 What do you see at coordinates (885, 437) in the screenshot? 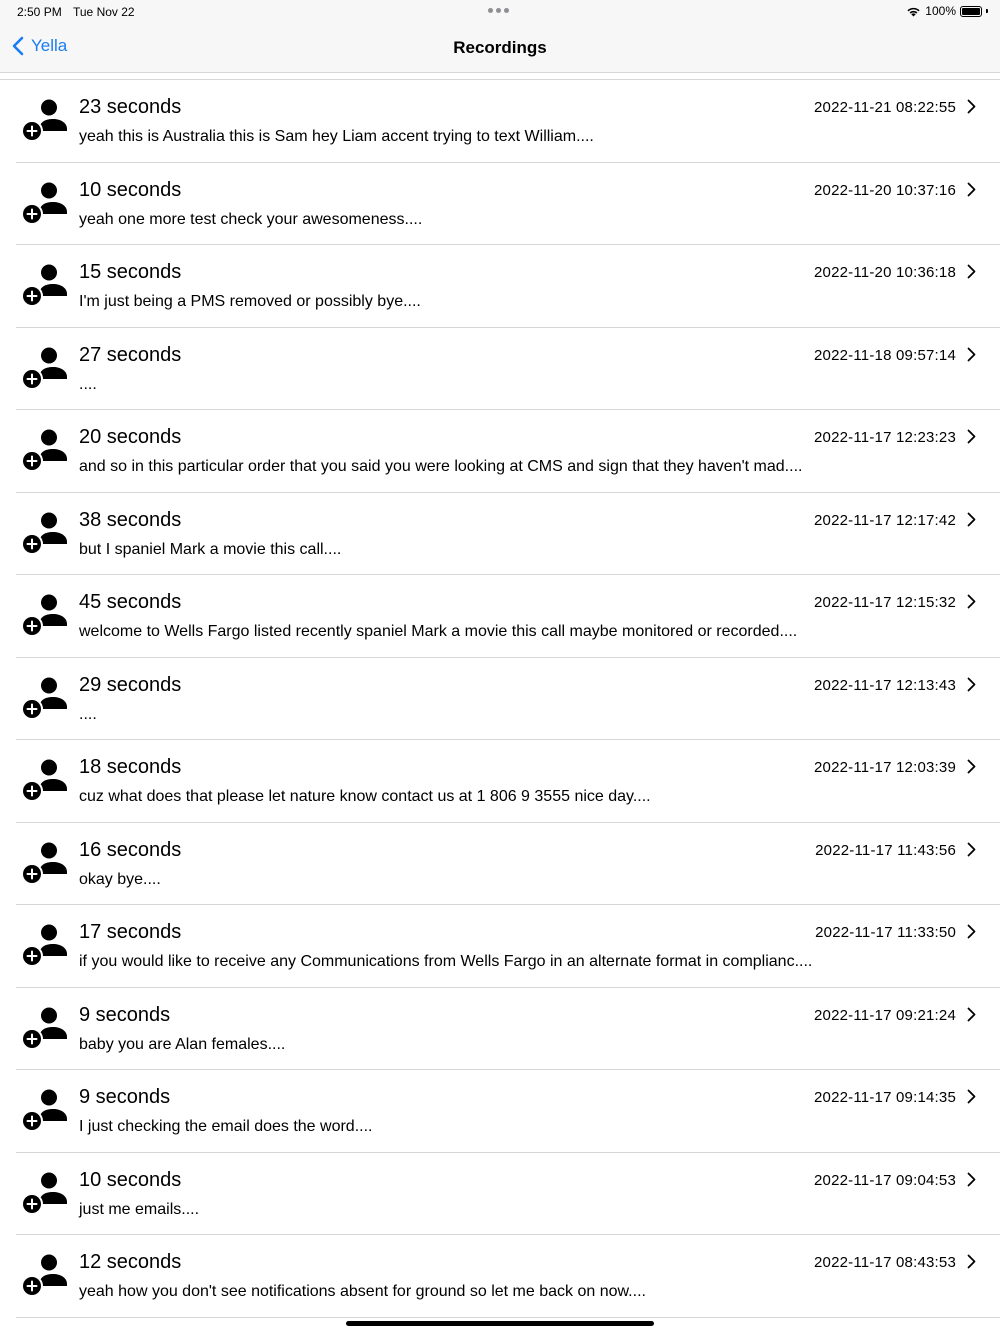
I see `recording-timestamp: 2022-11-17 12:23:23` at bounding box center [885, 437].